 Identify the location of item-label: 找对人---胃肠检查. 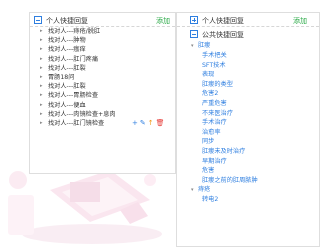
(73, 96).